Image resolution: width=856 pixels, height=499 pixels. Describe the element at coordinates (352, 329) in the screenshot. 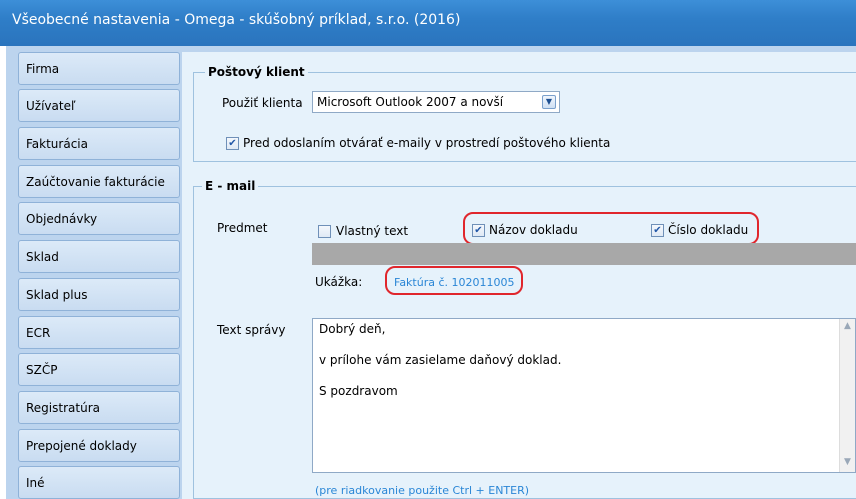

I see `message-line: Dobrý deň,` at that location.